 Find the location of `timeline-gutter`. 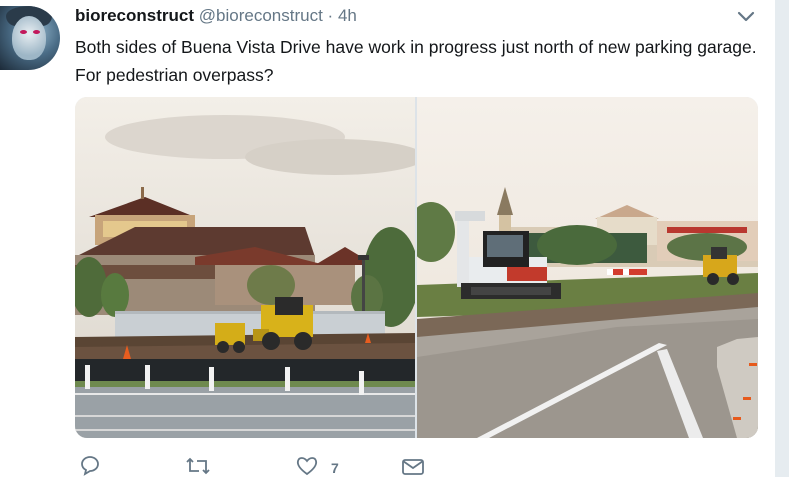

timeline-gutter is located at coordinates (782, 238).